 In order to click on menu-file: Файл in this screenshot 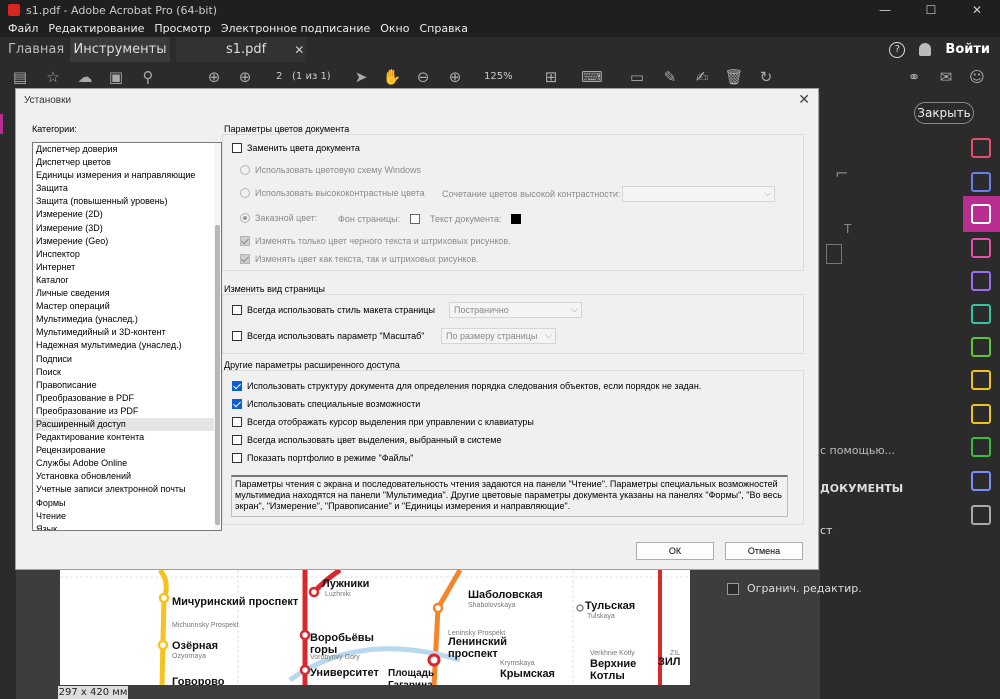, I will do `click(23, 28)`.